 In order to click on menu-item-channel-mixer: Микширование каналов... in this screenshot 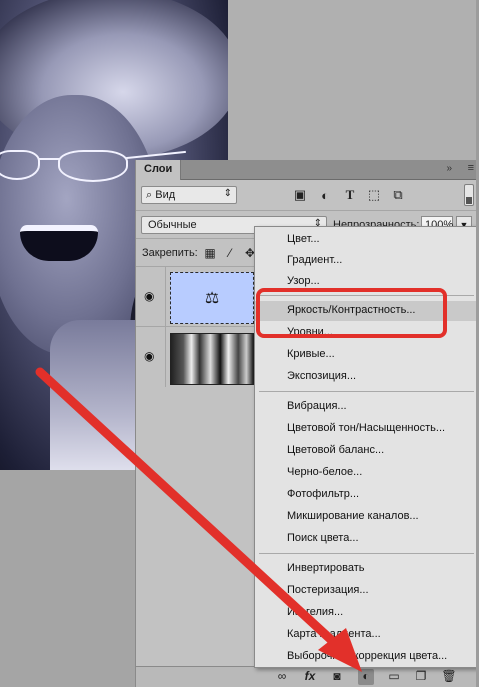, I will do `click(366, 517)`.